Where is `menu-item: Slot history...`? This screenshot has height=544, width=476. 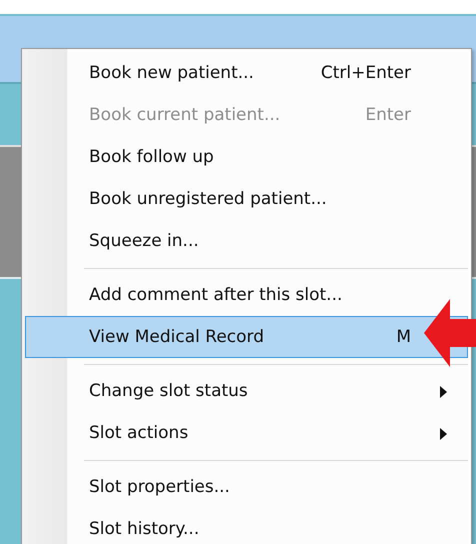
menu-item: Slot history... is located at coordinates (246, 526).